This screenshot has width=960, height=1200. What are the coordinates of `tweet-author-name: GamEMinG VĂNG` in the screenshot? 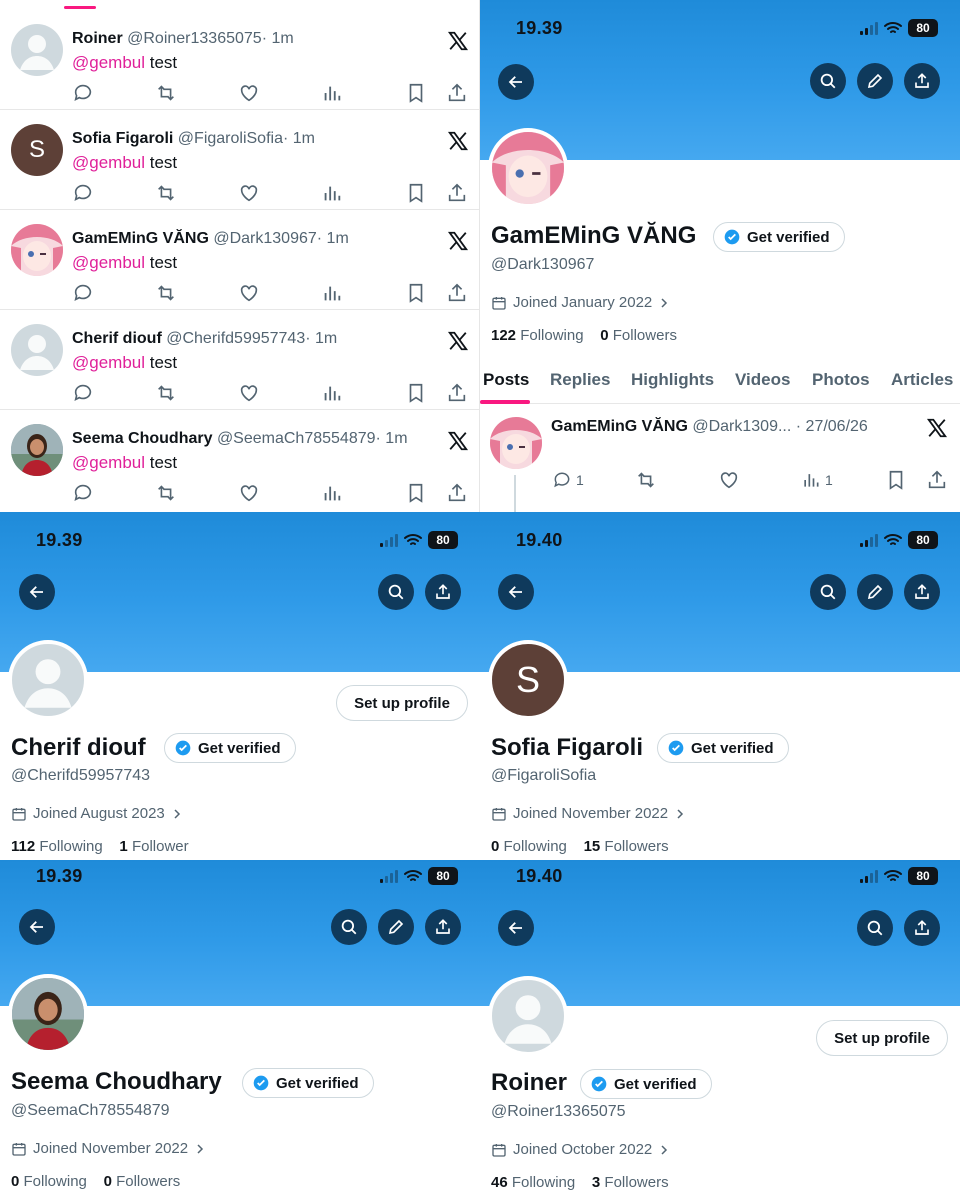 It's located at (140, 238).